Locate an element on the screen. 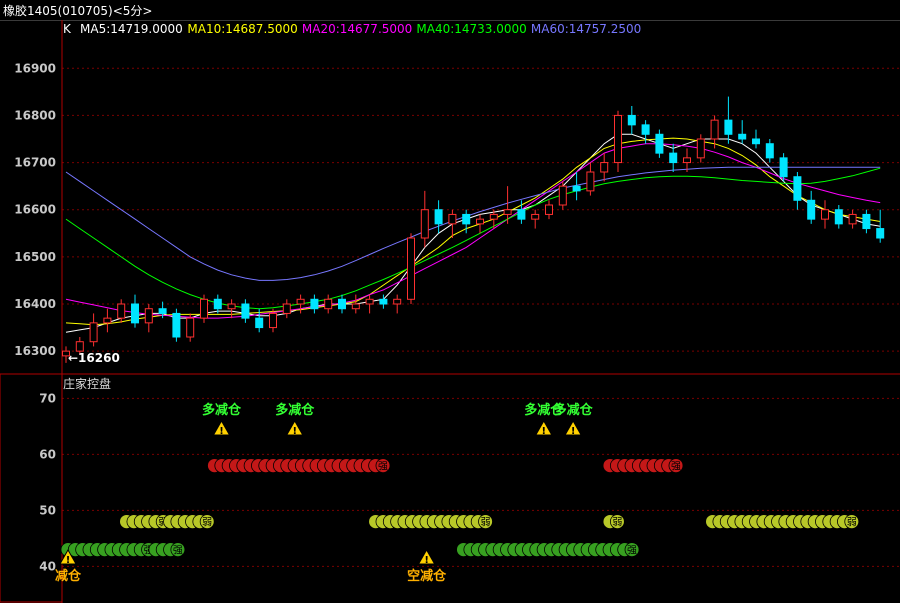 This screenshot has height=603, width=900. ma-legend-item: MA60:14757.2500 is located at coordinates (586, 29).